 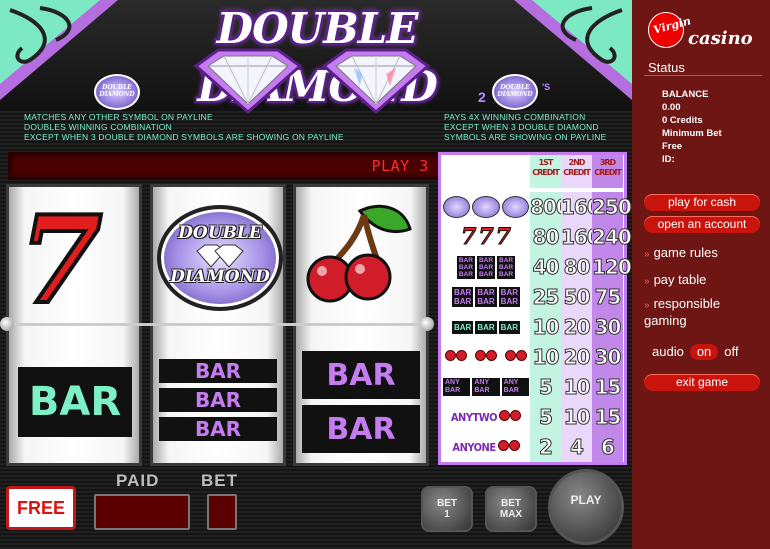 I want to click on paytable-row: BAR BAR BAR BAR BAR BAR 25 50 75, so click(x=532, y=297).